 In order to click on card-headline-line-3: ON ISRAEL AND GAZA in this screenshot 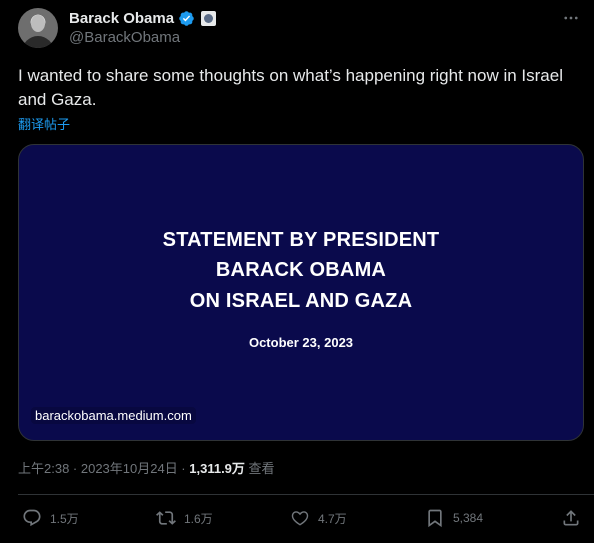, I will do `click(301, 301)`.